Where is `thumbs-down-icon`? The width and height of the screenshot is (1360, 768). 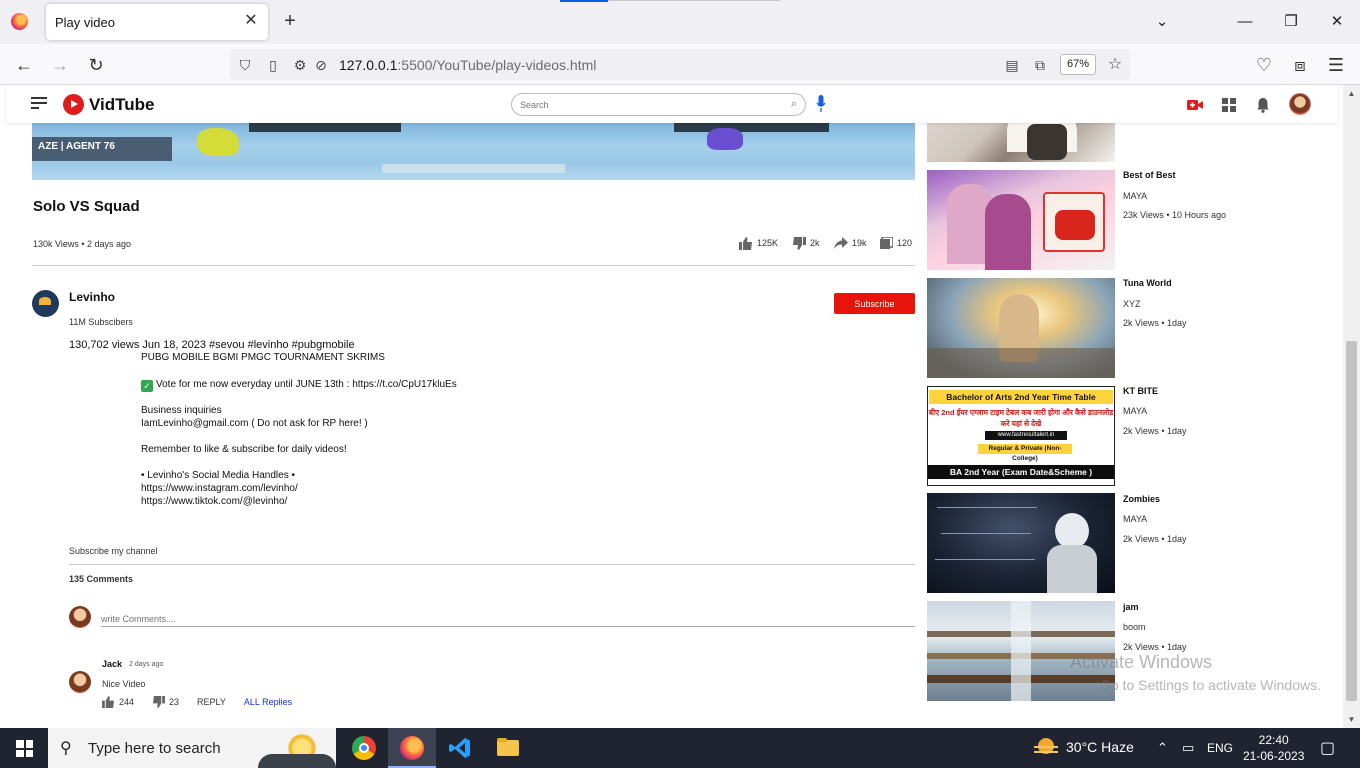
thumbs-down-icon is located at coordinates (158, 702).